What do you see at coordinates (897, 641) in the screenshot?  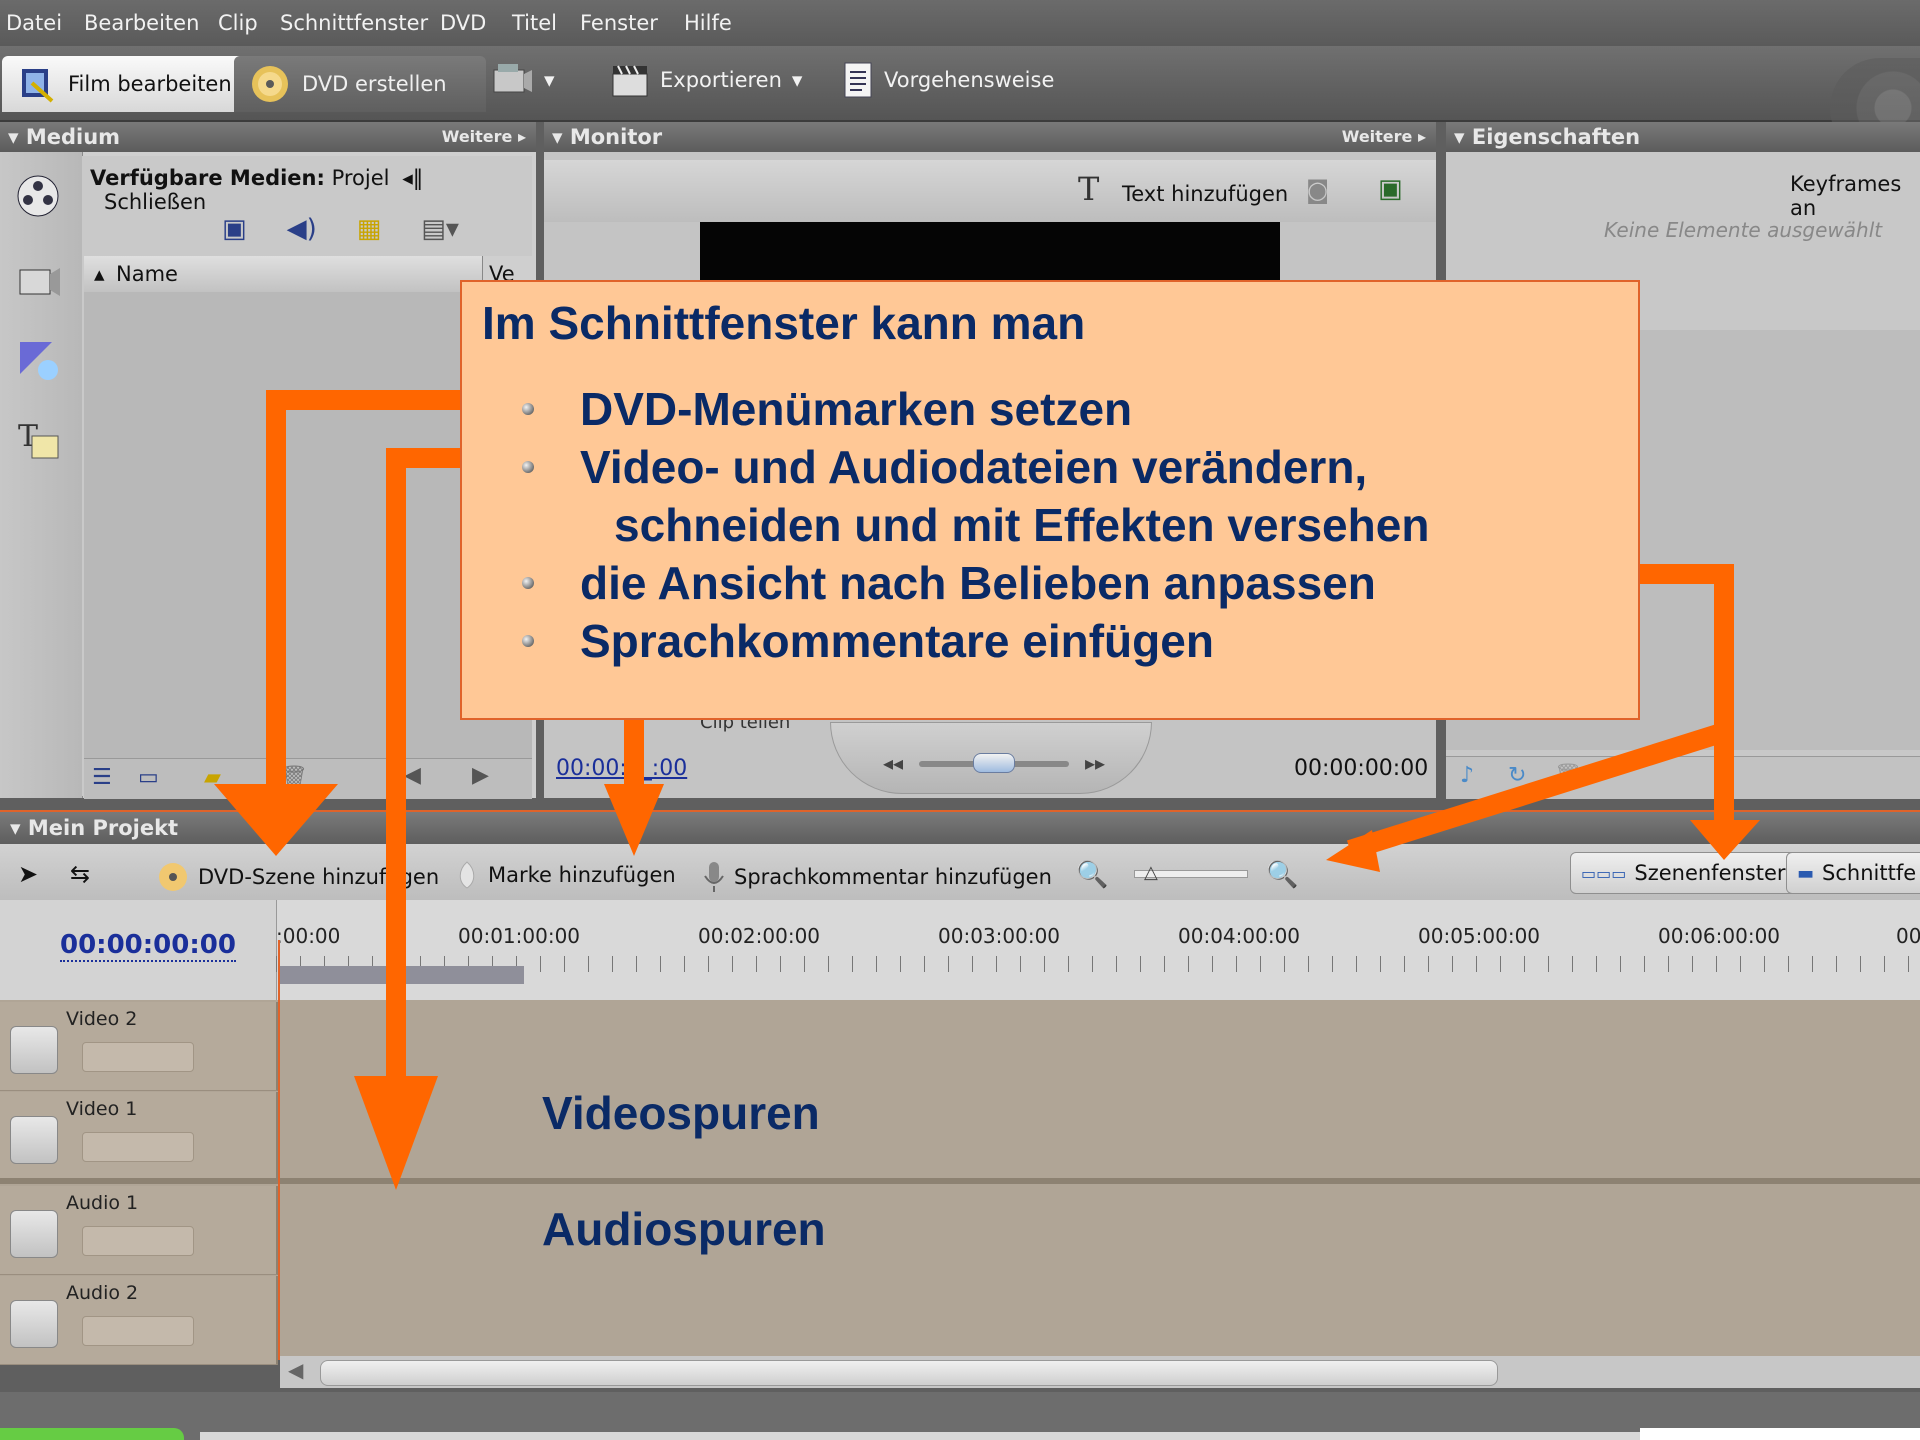 I see `callout-bullet-text: Sprachkommentare einfügen` at bounding box center [897, 641].